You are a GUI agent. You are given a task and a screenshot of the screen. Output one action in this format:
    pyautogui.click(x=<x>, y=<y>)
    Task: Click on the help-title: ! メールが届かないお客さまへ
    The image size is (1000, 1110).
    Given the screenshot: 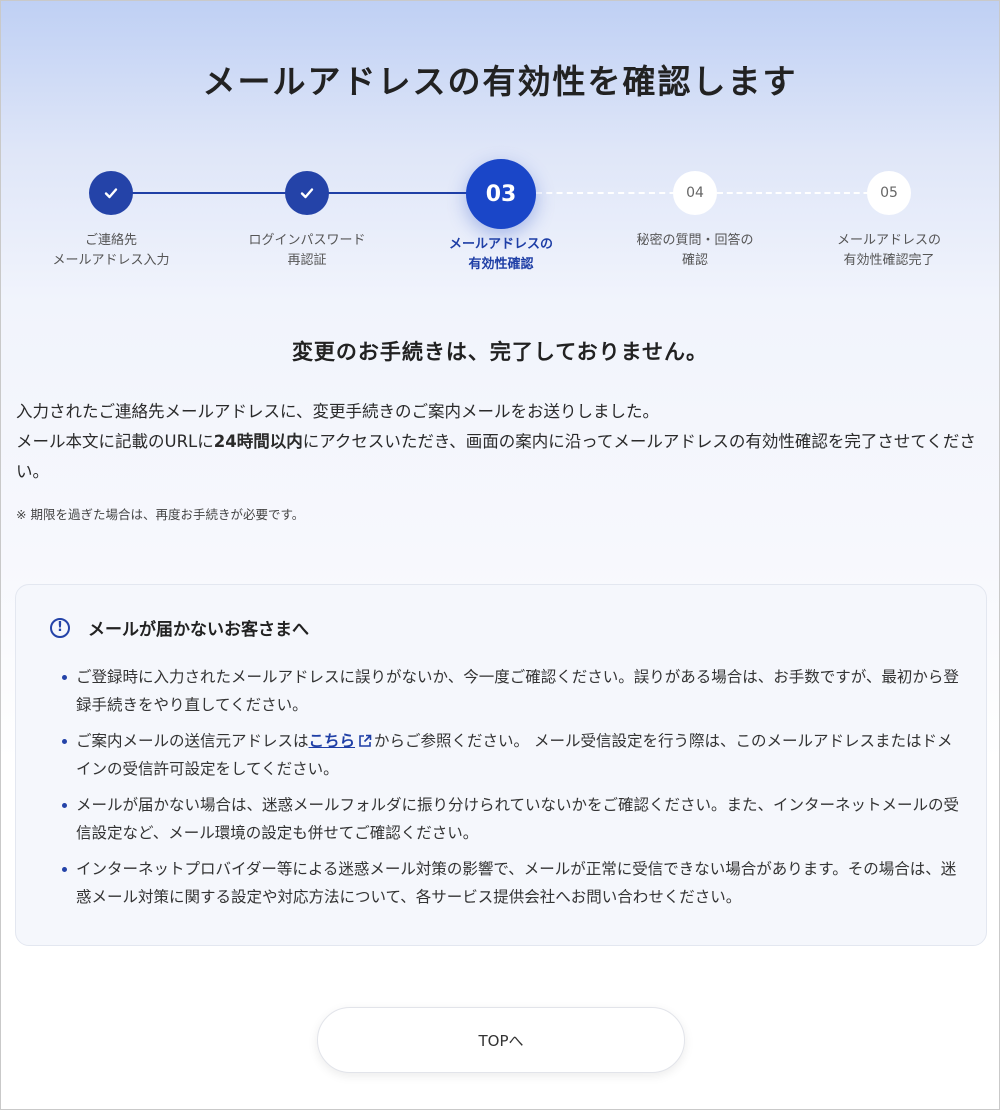 What is the action you would take?
    pyautogui.click(x=179, y=627)
    